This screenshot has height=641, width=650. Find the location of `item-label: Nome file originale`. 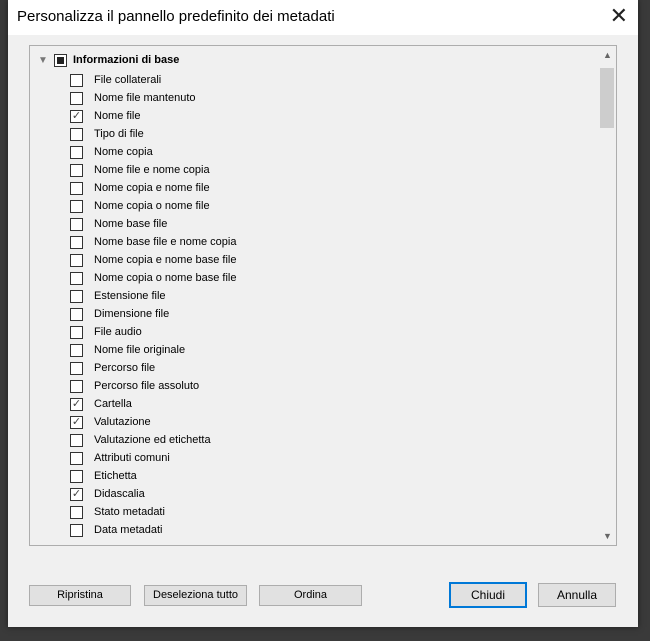

item-label: Nome file originale is located at coordinates (140, 350).